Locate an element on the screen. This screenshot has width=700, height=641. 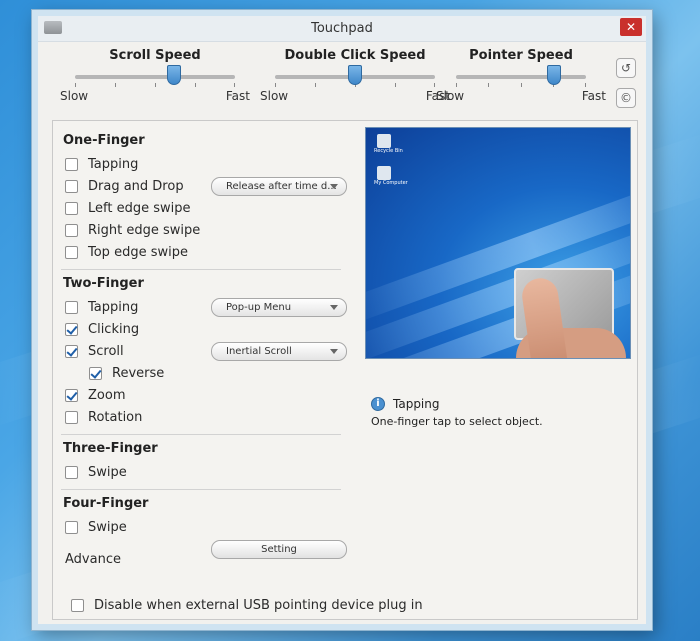
section-title-three-finger: Three-Finger is located at coordinates (110, 448).